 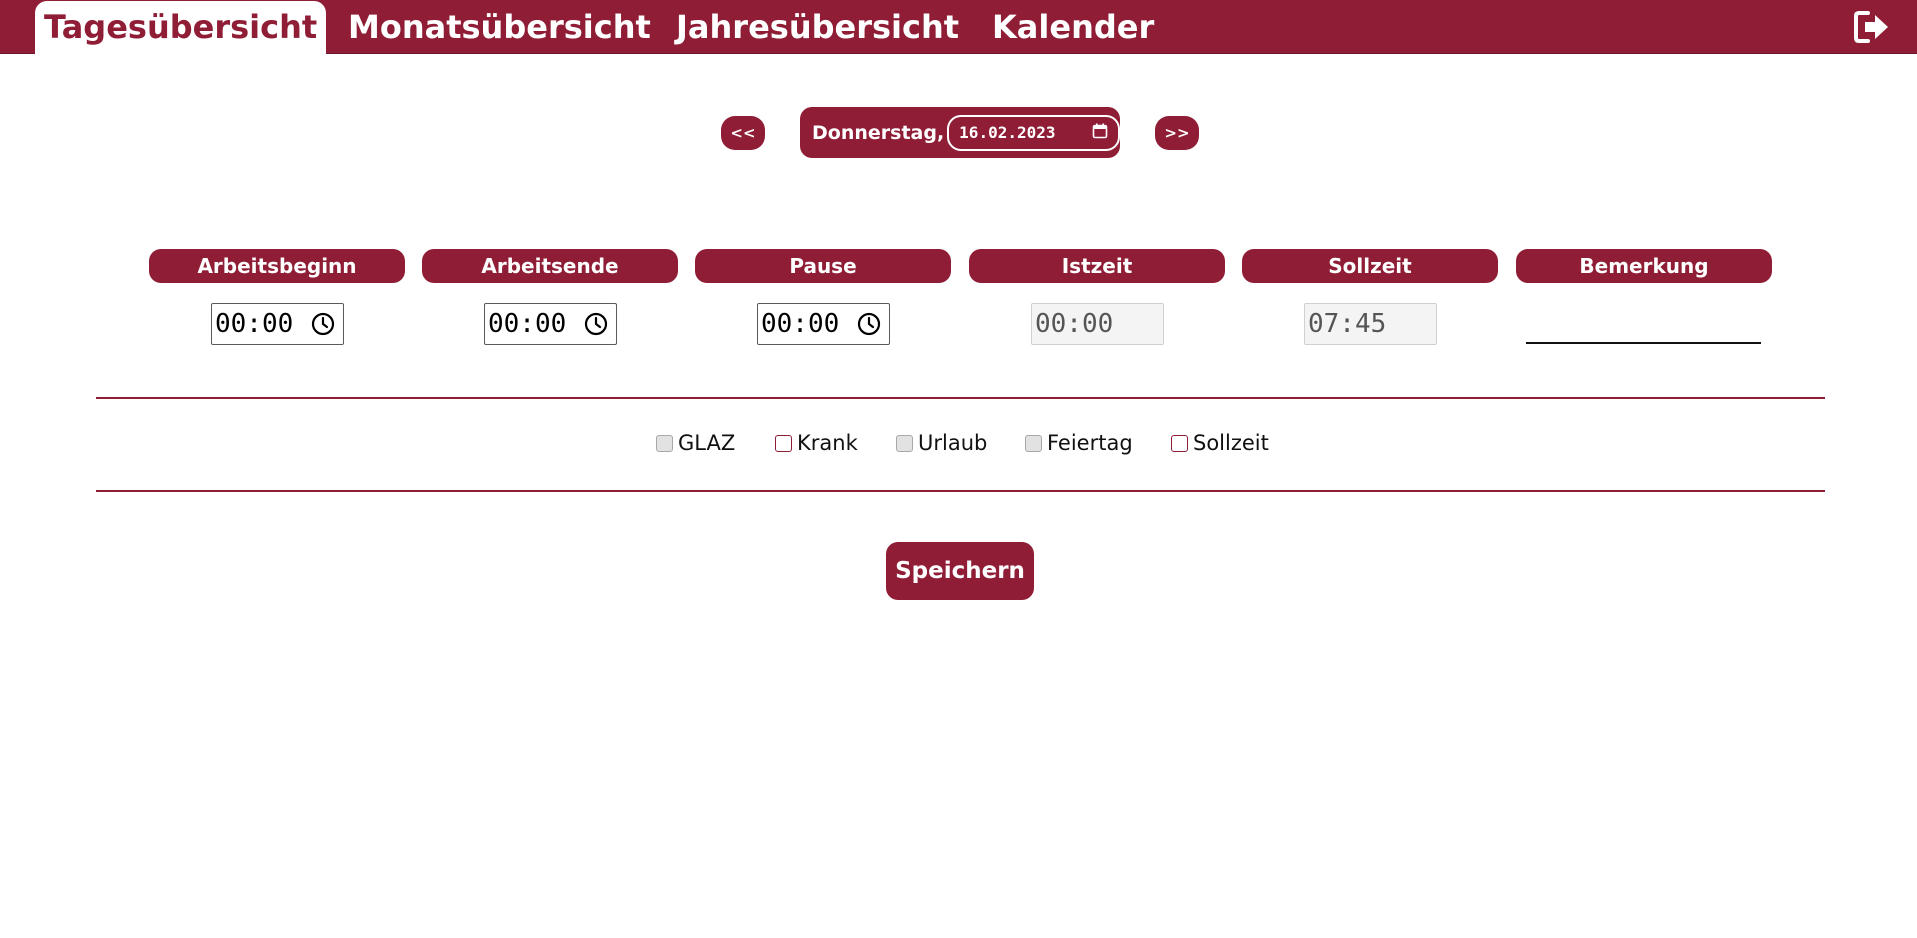 I want to click on calendar-icon, so click(x=1100, y=133).